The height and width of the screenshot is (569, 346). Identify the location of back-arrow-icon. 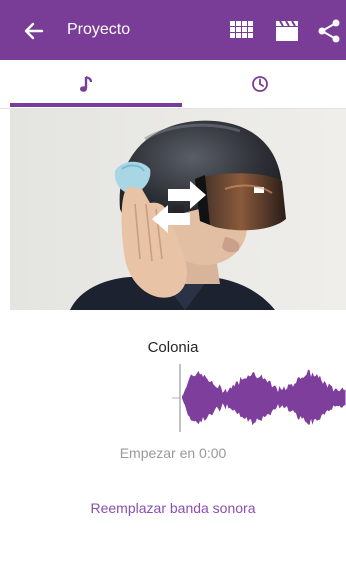
(34, 31).